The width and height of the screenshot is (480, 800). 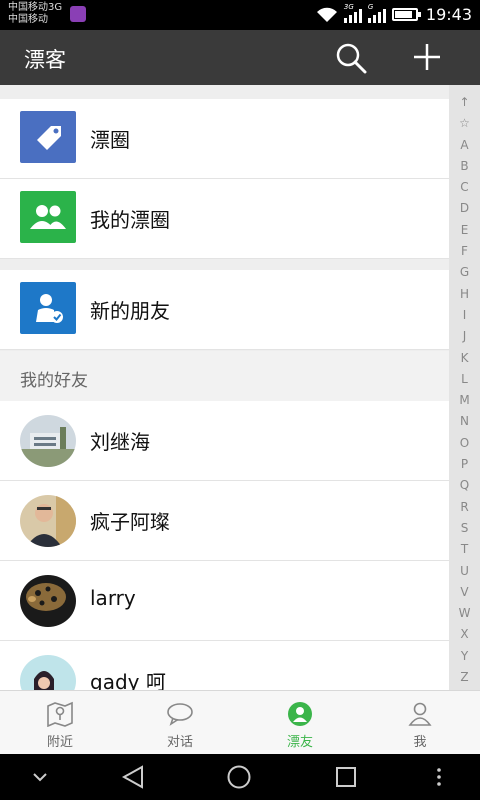 I want to click on index-letter: V, so click(x=464, y=592).